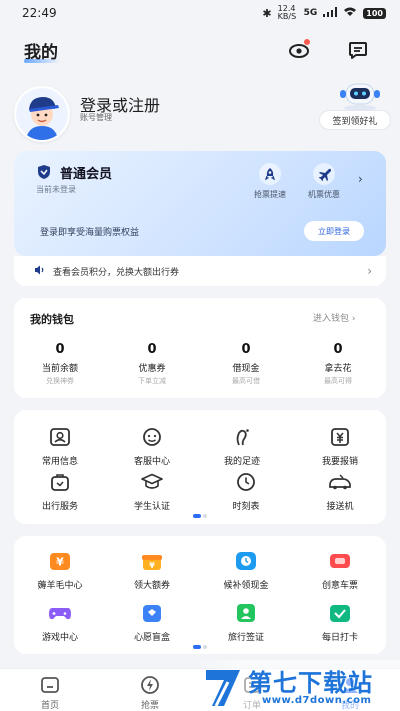  I want to click on app-waitlist-cash: 候补领现金, so click(246, 570).